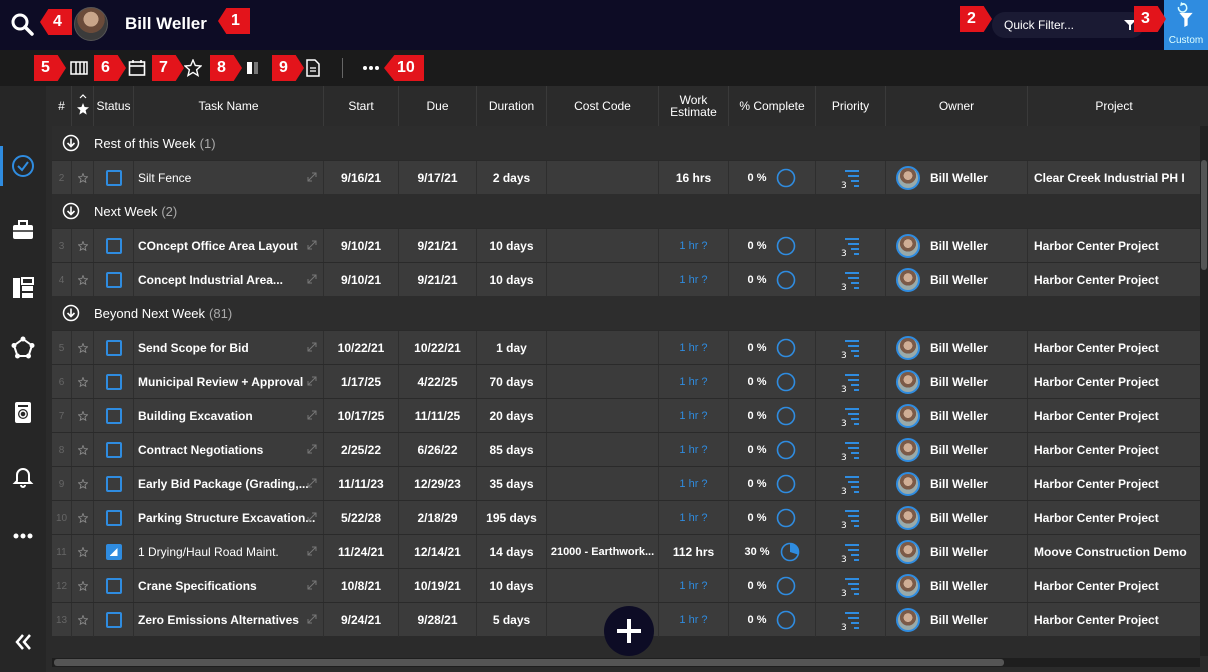 This screenshot has height=672, width=1208. I want to click on duration: 5 days, so click(512, 620).